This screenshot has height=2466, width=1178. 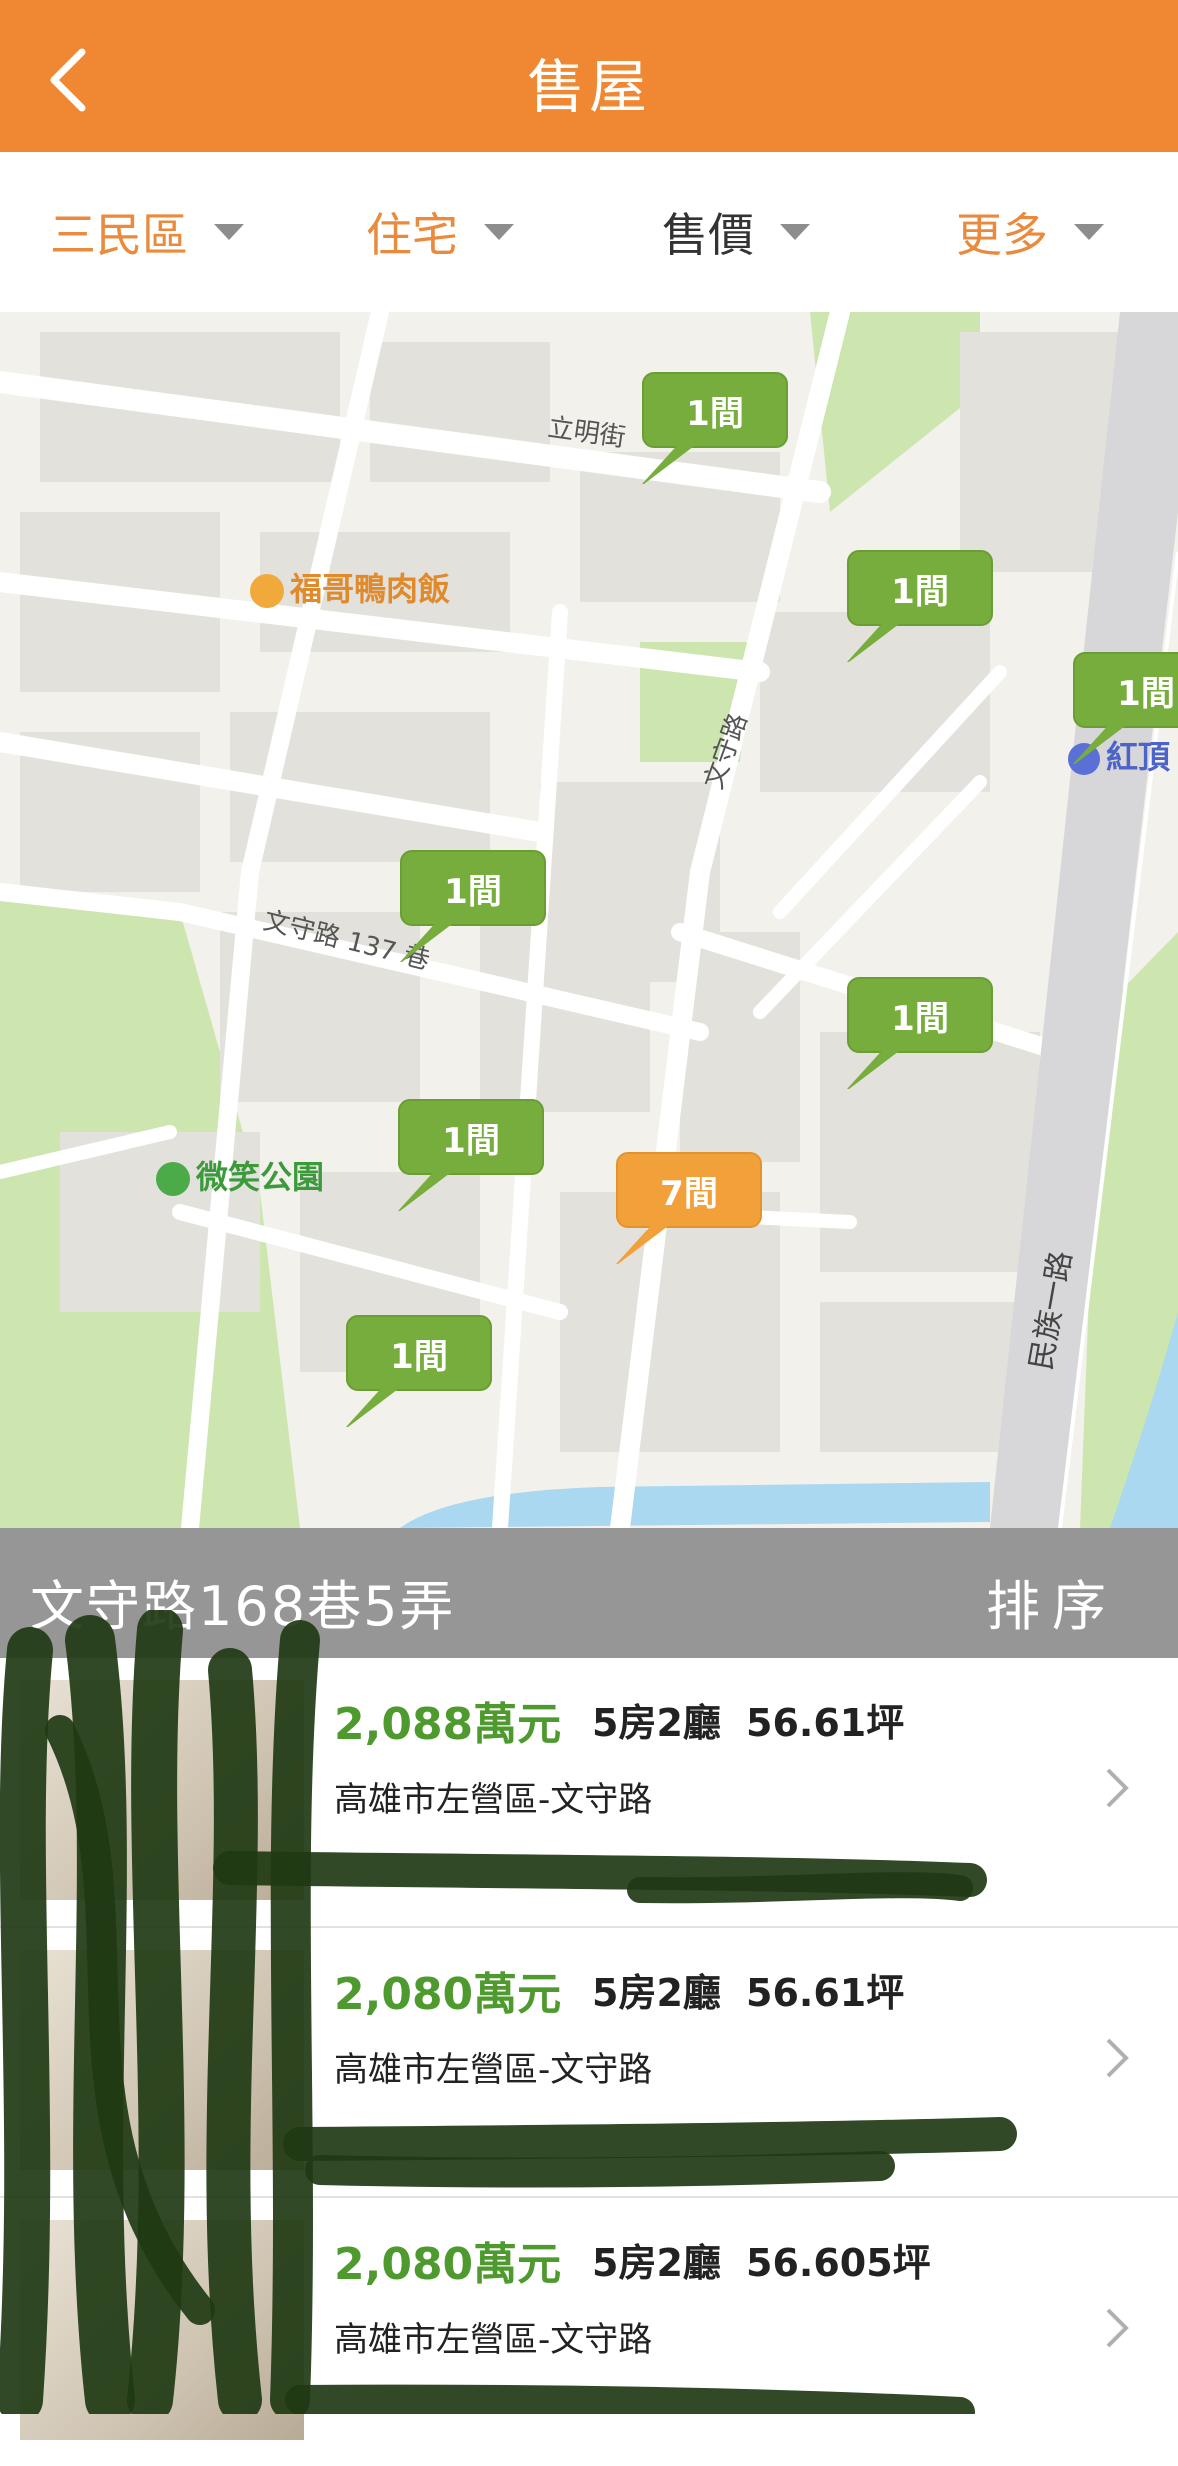 I want to click on poi-restaurant: 福哥鴨肉飯, so click(x=350, y=587).